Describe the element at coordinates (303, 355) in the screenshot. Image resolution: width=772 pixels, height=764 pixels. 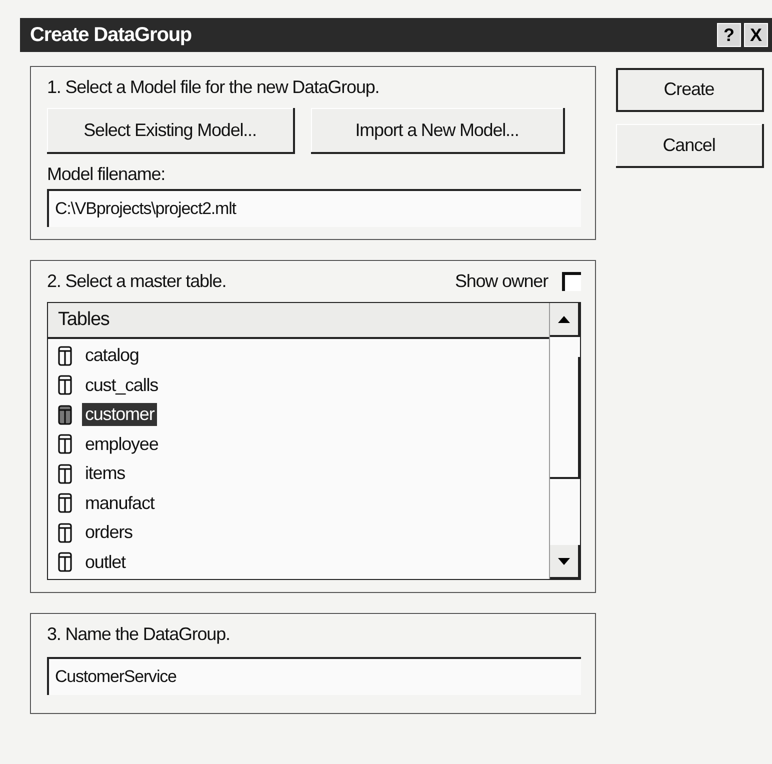
I see `table-item: catalog` at that location.